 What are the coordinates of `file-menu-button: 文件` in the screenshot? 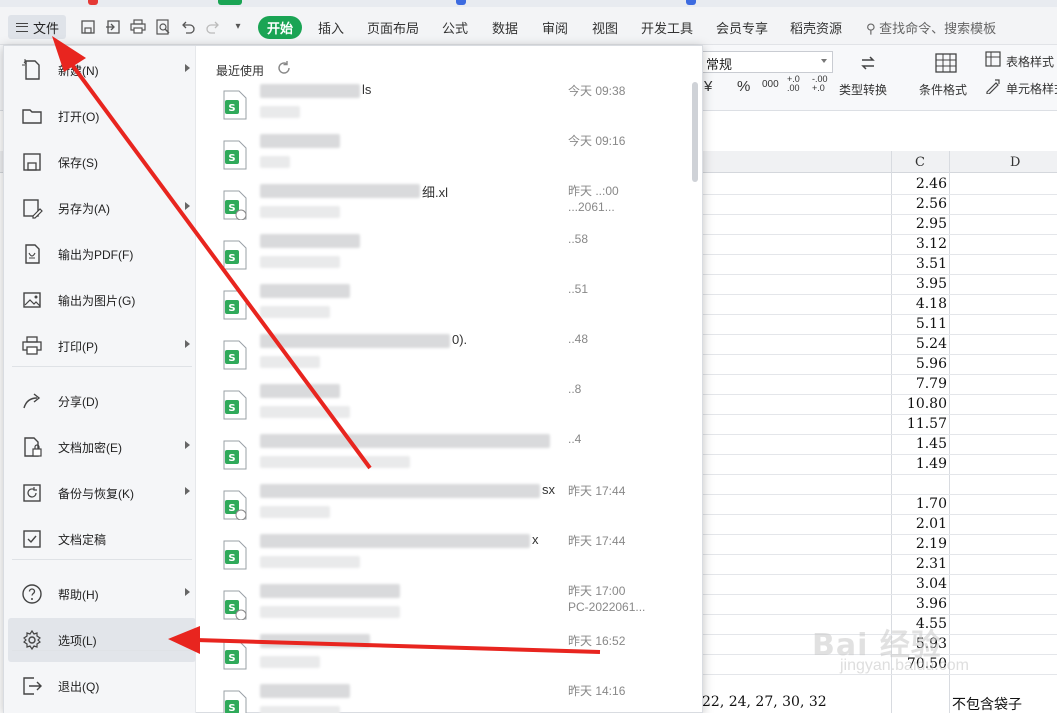 It's located at (37, 27).